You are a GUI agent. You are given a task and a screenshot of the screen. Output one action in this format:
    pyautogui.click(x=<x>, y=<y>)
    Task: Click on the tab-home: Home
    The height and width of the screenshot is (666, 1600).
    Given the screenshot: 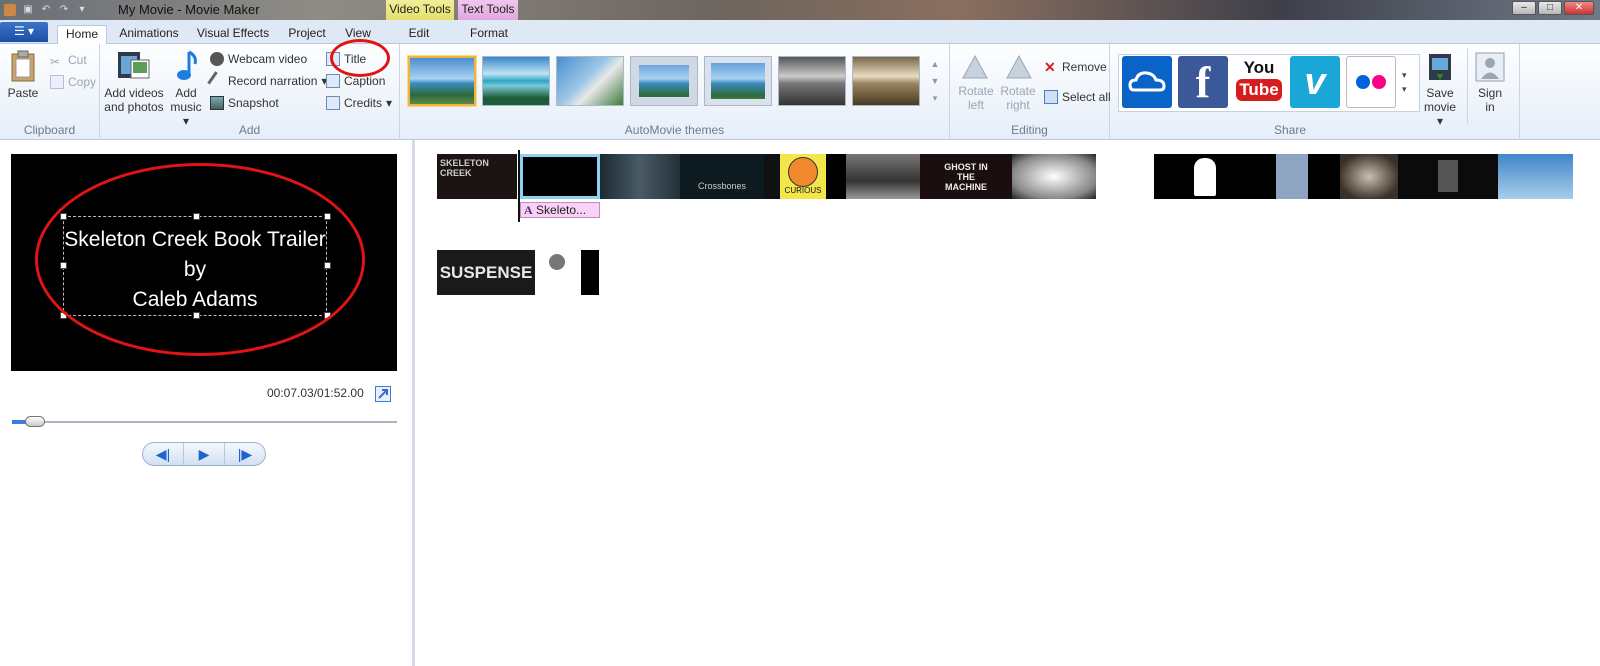 What is the action you would take?
    pyautogui.click(x=82, y=34)
    